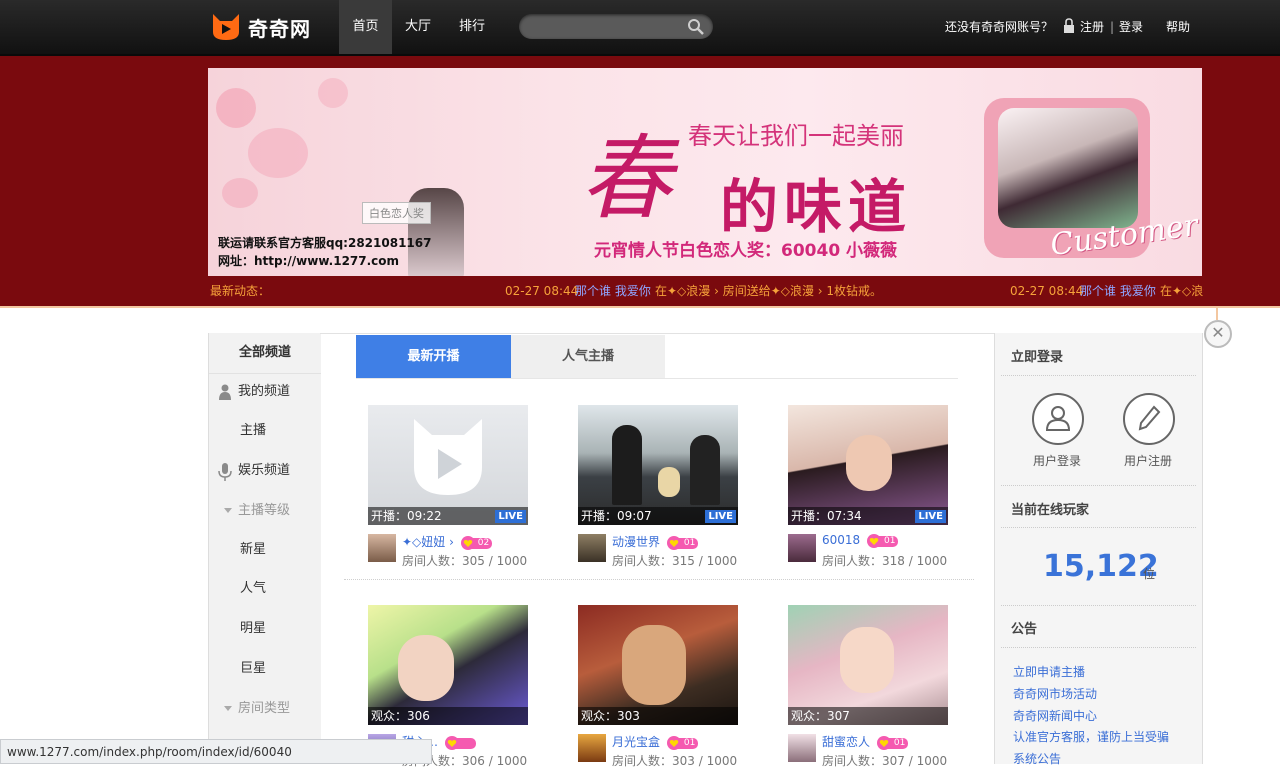 The image size is (1280, 769). What do you see at coordinates (816, 207) in the screenshot?
I see `banner-headline-taste: 的味道` at bounding box center [816, 207].